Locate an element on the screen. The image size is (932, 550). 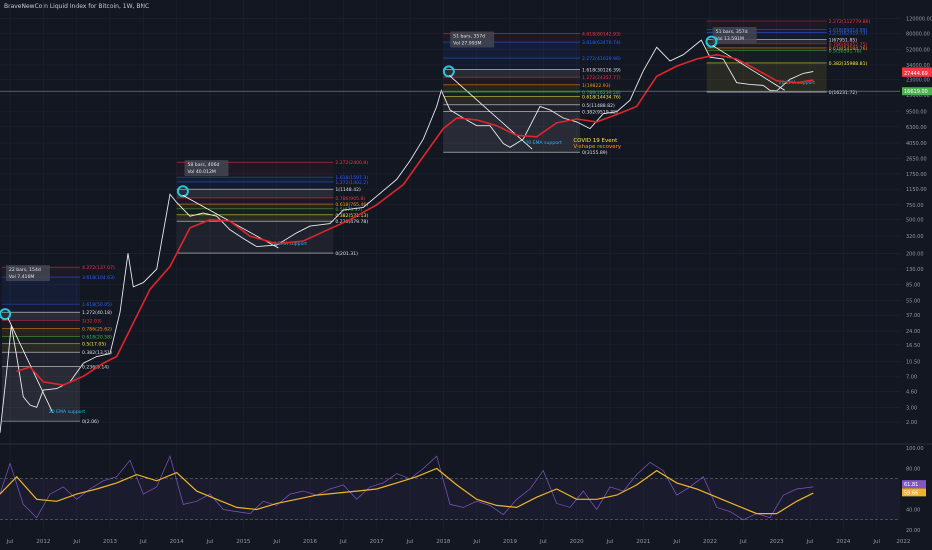
y-tick-label: 24.00 is located at coordinates (913, 332).